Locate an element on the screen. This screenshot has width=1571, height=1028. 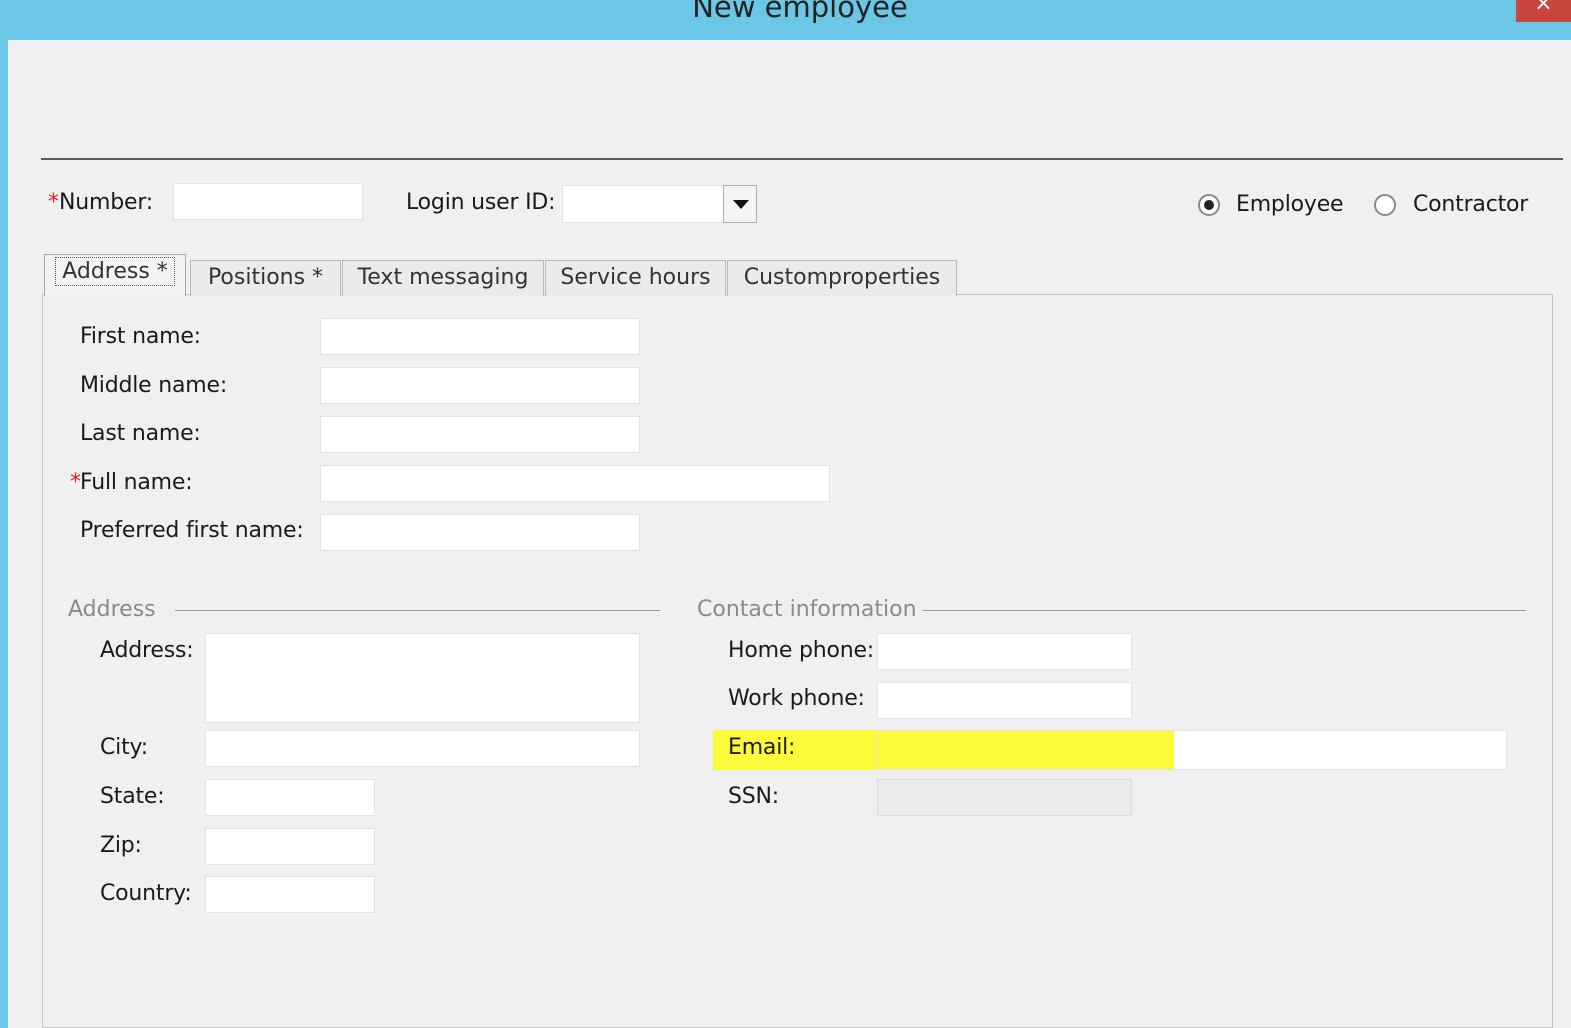
tab-address: Address * is located at coordinates (115, 275).